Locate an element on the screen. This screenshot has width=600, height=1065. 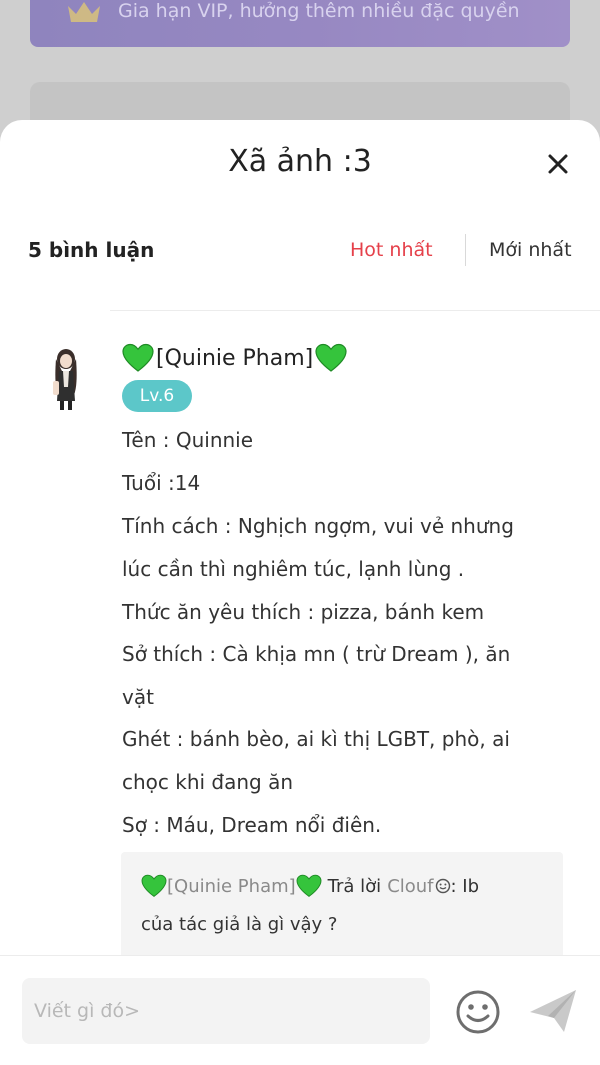
reply-text: : Ib is located at coordinates (465, 886).